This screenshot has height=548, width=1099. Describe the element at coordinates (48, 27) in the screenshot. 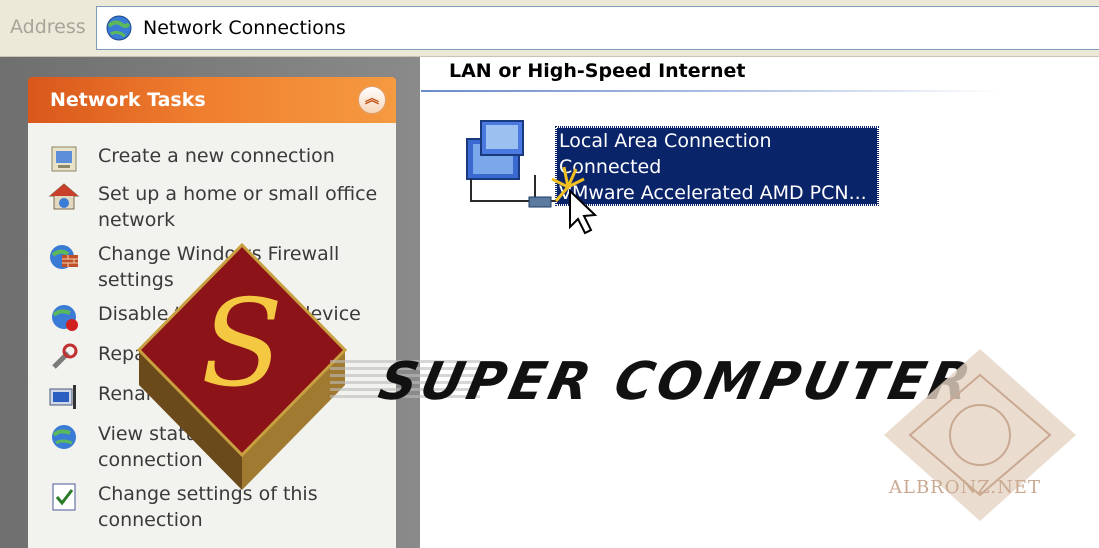

I see `address-label: Address` at that location.